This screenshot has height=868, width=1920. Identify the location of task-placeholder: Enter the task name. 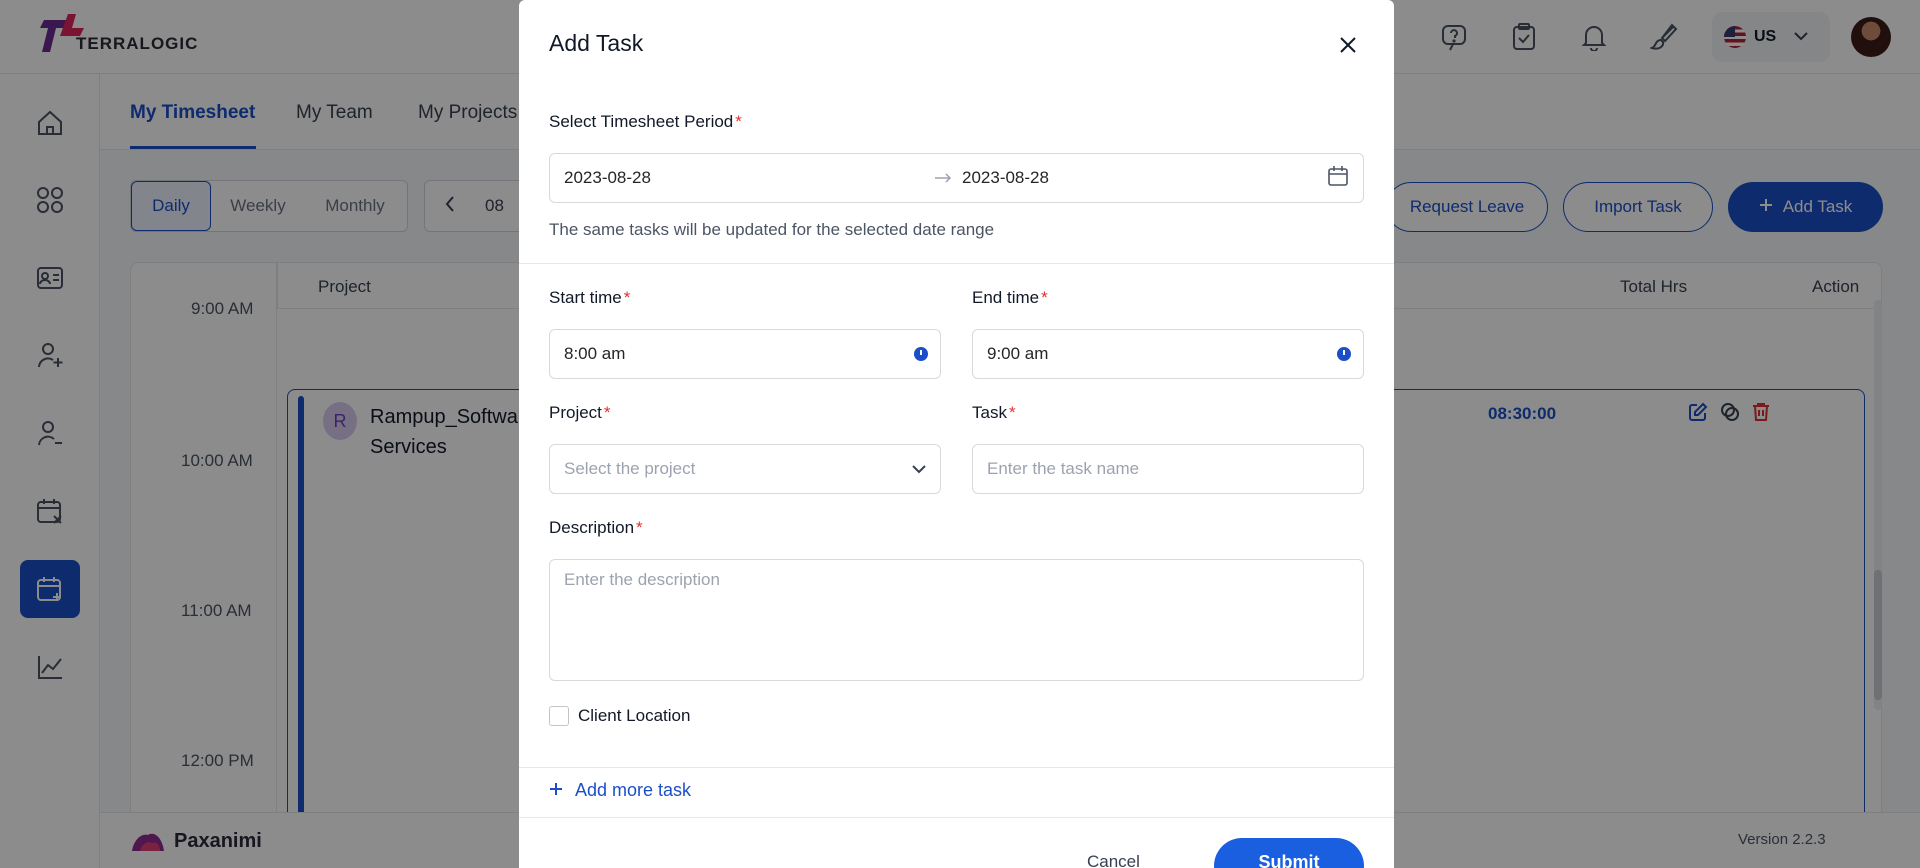
(1063, 468).